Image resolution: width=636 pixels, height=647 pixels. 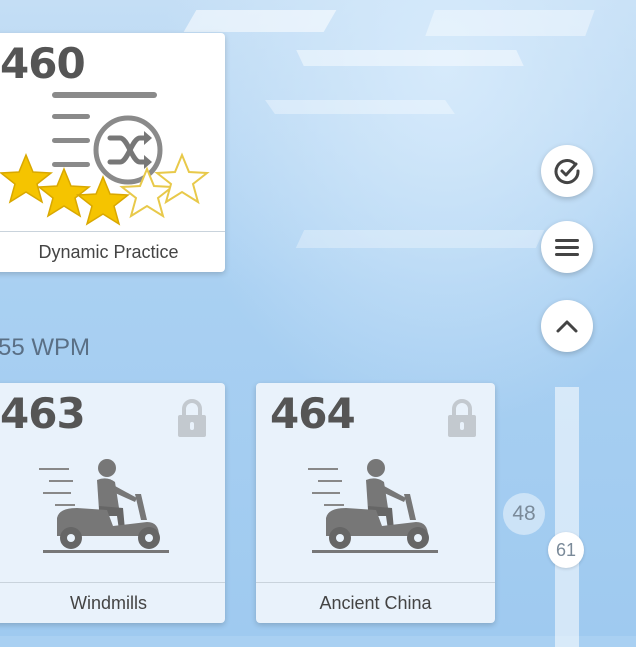 I want to click on lesson-card-dynamic-practice: 460 Dynamic Practice, so click(x=112, y=152).